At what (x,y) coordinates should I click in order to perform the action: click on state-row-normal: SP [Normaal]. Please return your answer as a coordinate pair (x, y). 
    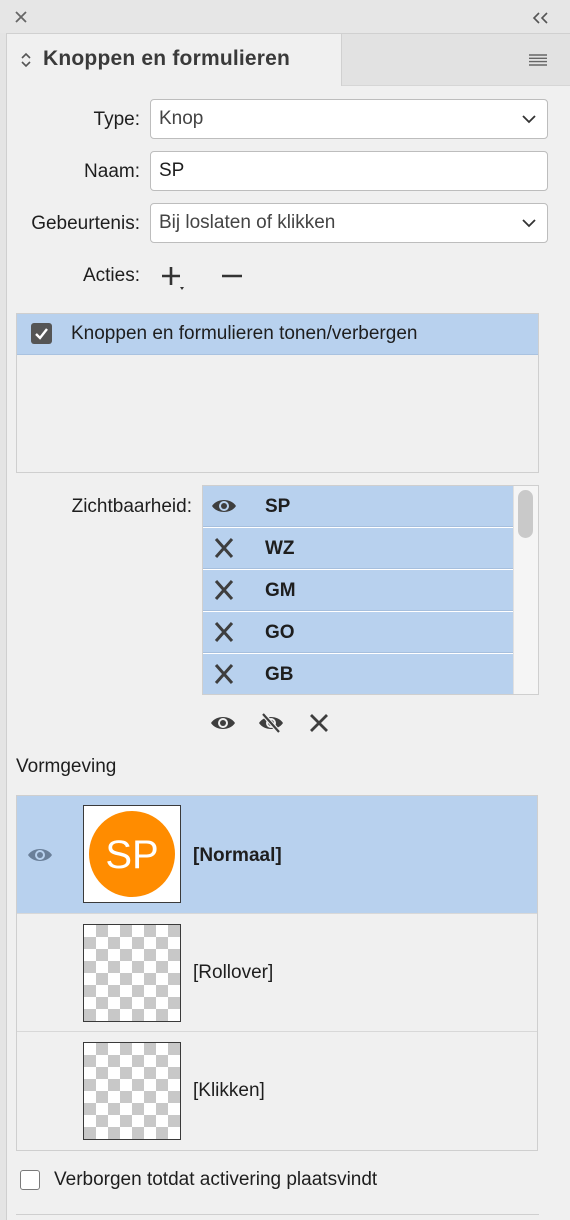
    Looking at the image, I should click on (277, 855).